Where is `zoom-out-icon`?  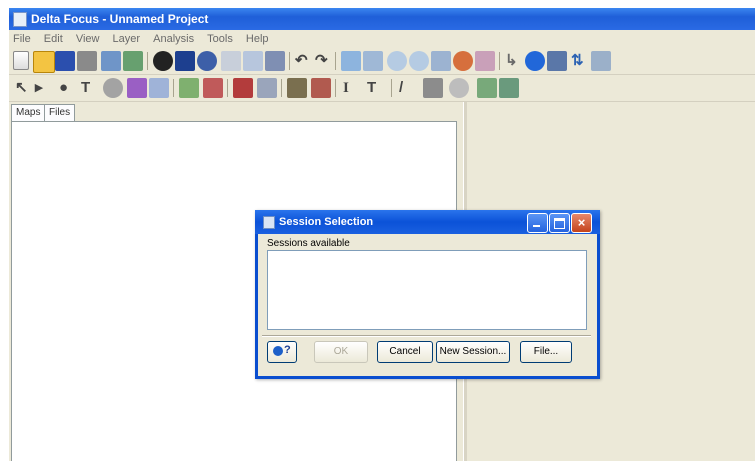 zoom-out-icon is located at coordinates (419, 61).